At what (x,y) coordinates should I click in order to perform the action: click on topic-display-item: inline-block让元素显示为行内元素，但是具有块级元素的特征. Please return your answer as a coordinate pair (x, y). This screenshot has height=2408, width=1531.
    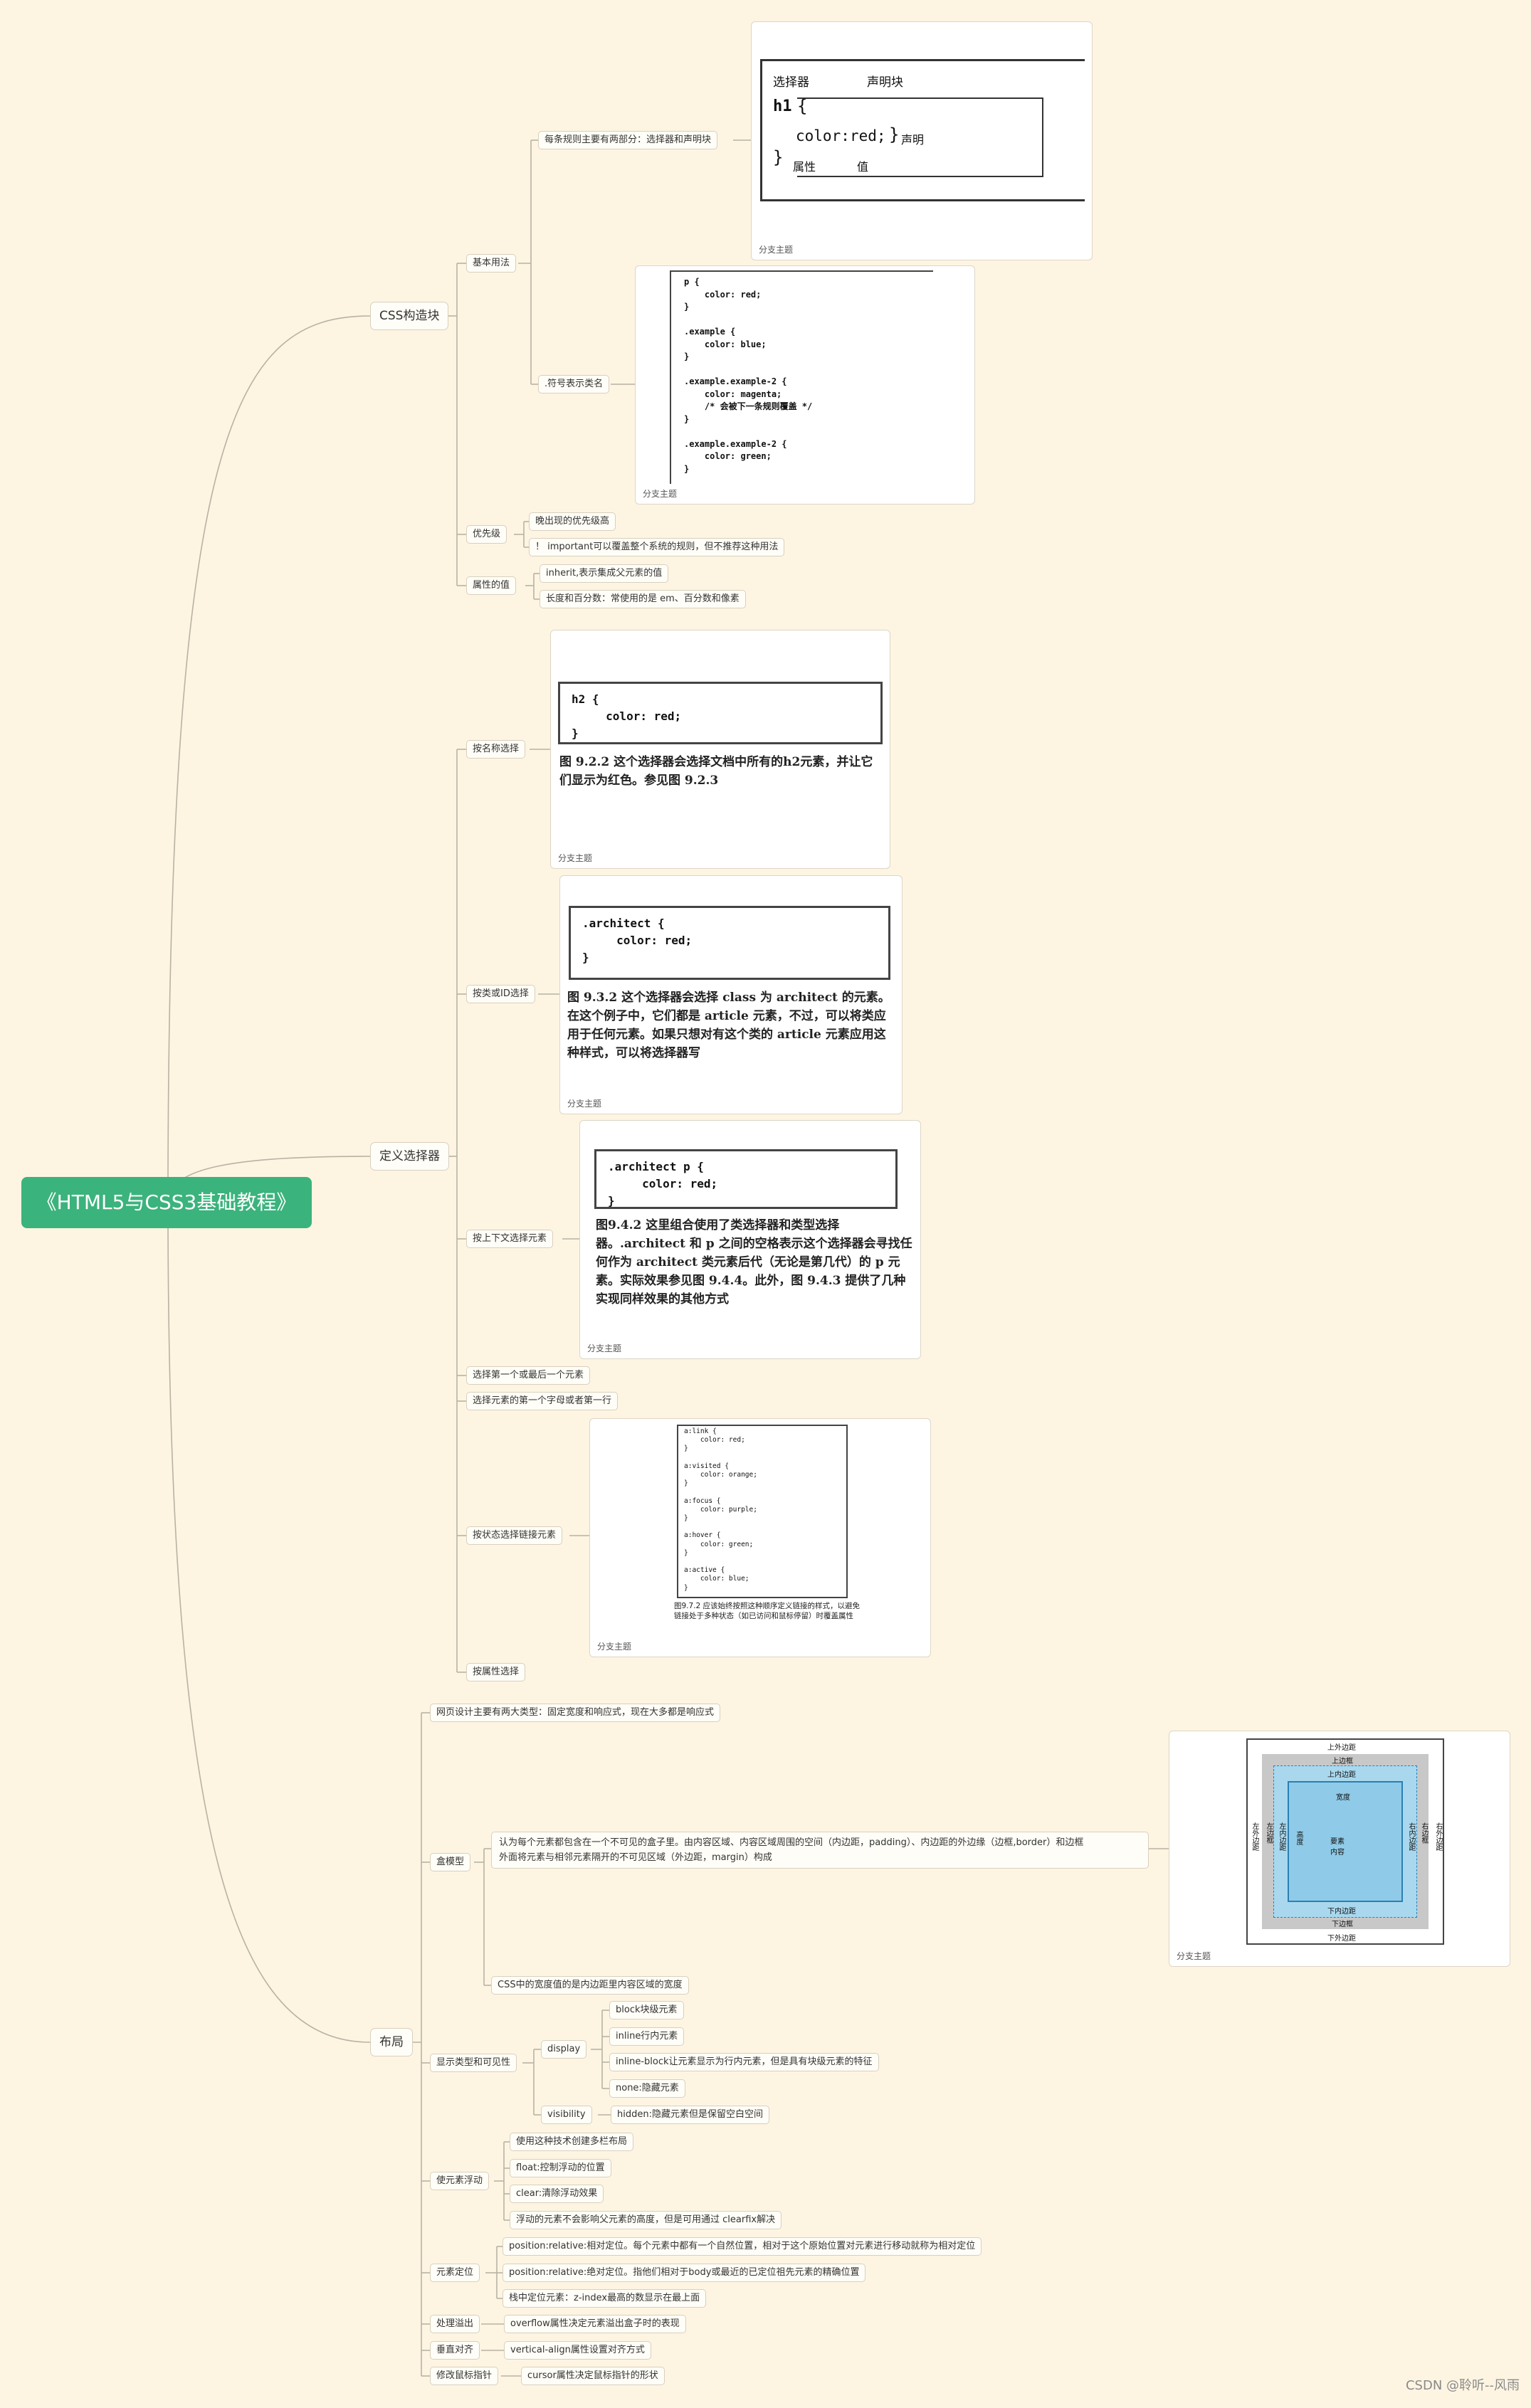
    Looking at the image, I should click on (744, 2062).